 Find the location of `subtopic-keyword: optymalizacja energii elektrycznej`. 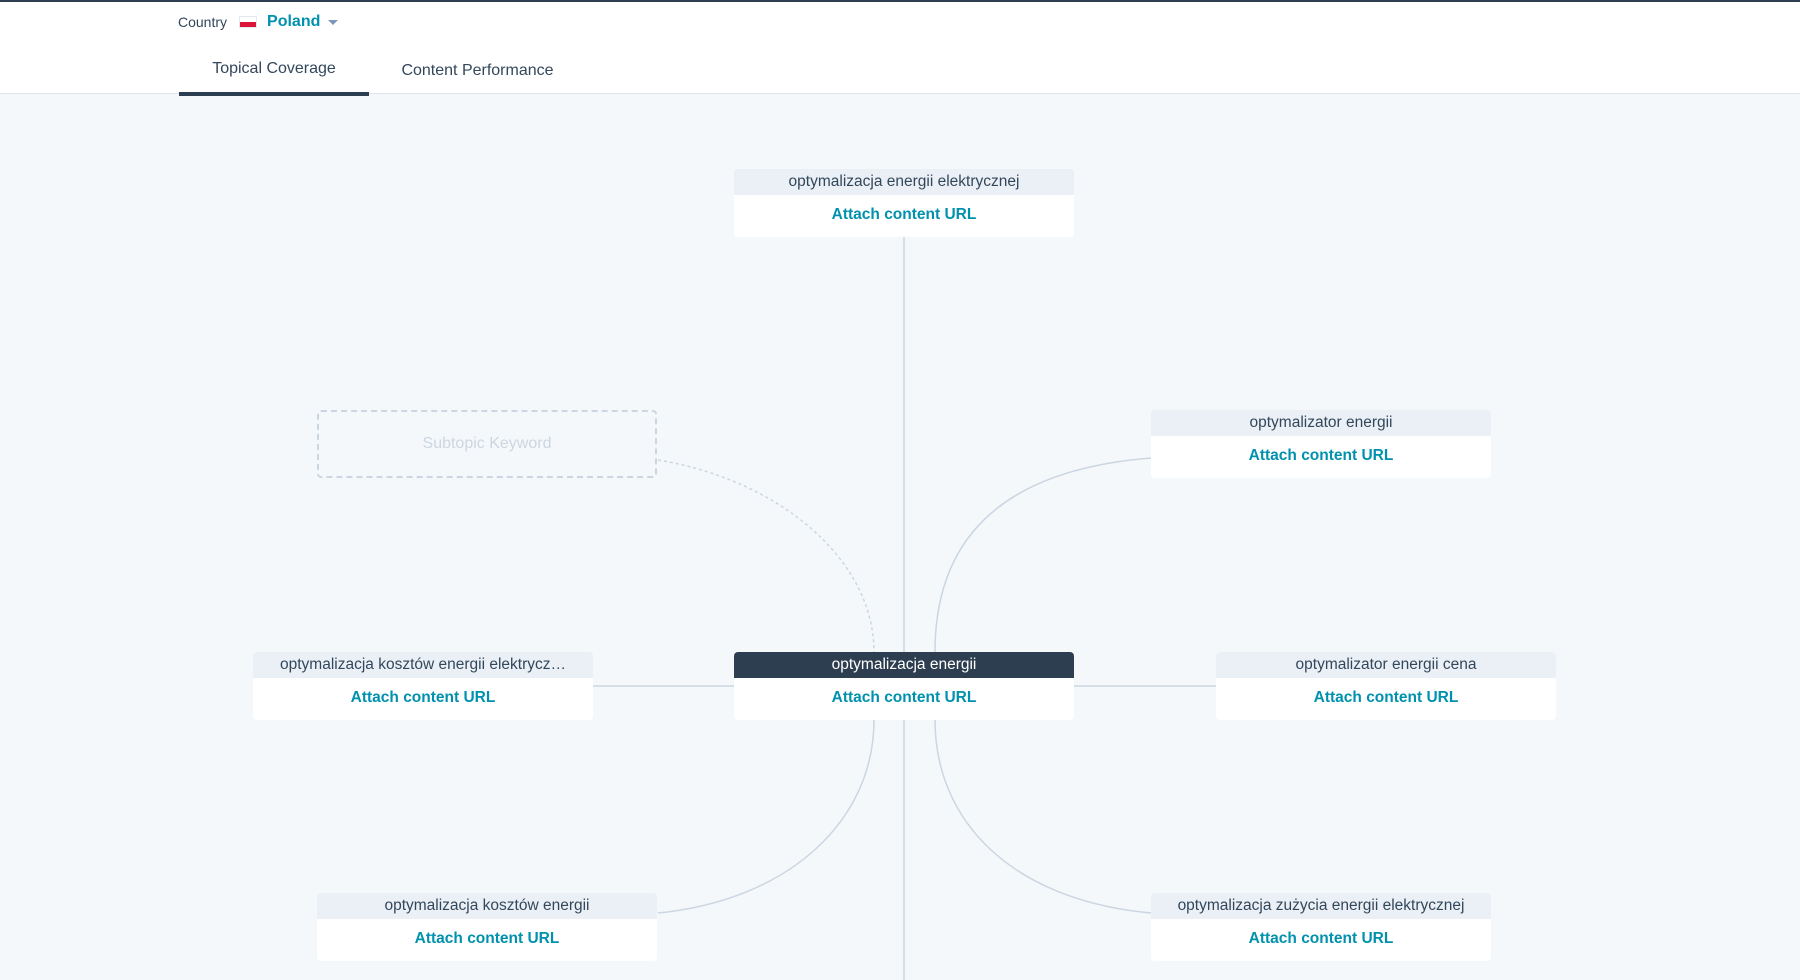

subtopic-keyword: optymalizacja energii elektrycznej is located at coordinates (904, 182).